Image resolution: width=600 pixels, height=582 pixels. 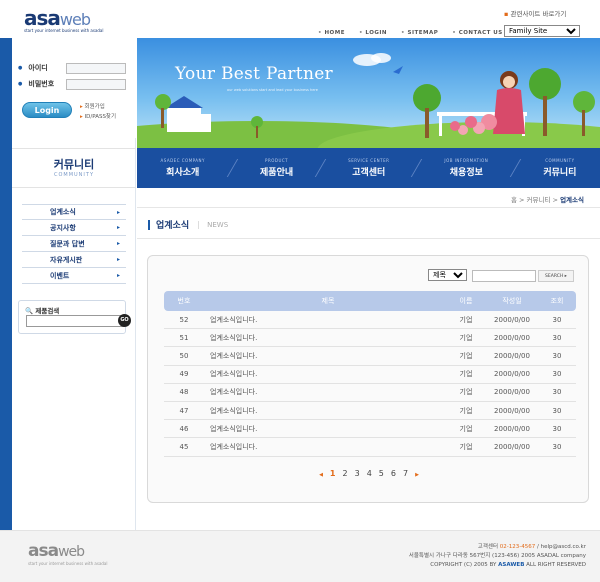 What do you see at coordinates (345, 475) in the screenshot?
I see `page-link: 2` at bounding box center [345, 475].